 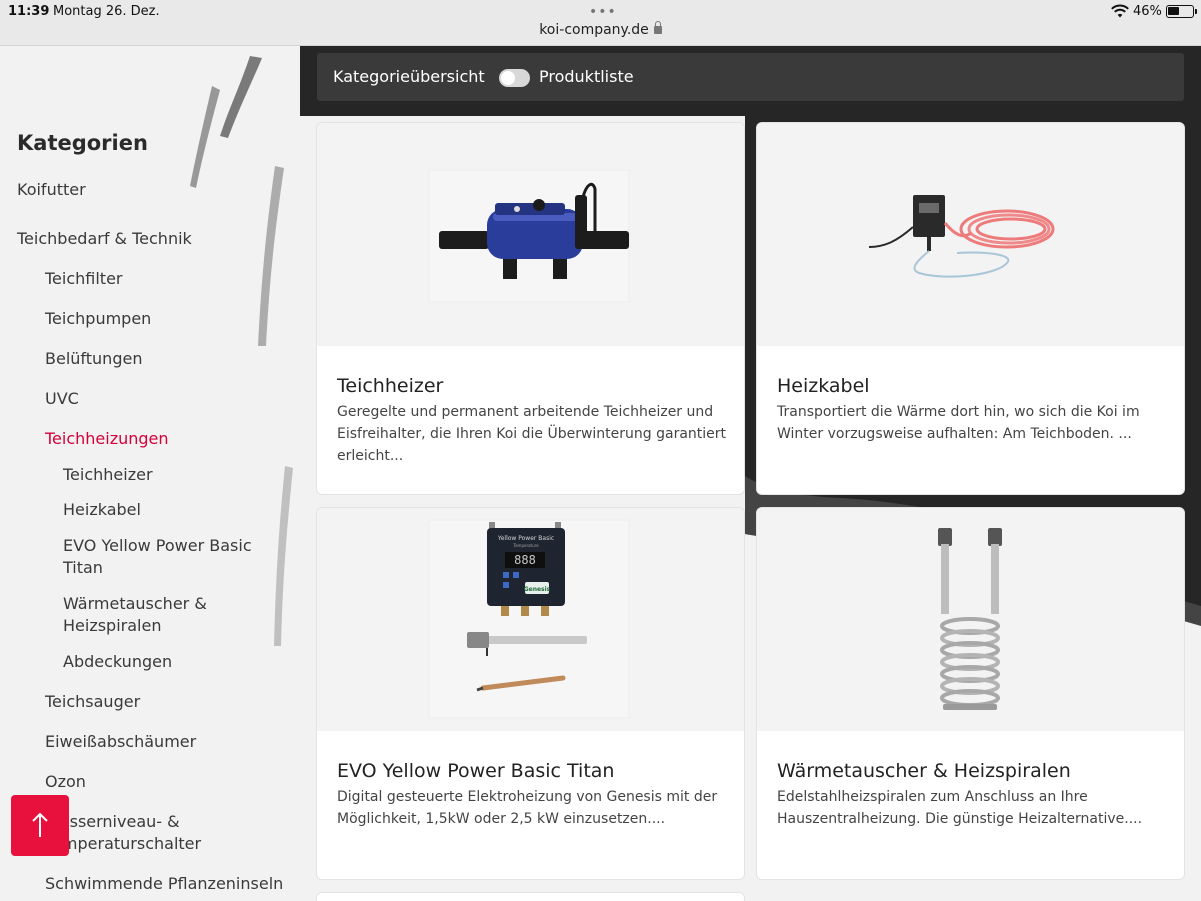 What do you see at coordinates (603, 12) in the screenshot?
I see `multitask-dots-icon: •••` at bounding box center [603, 12].